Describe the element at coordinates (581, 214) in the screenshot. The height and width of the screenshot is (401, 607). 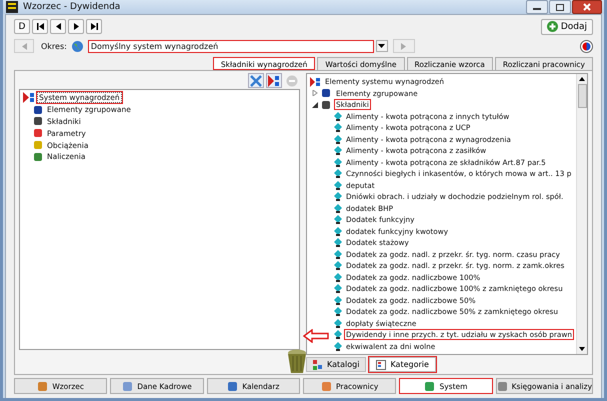
I see `scrollbar` at that location.